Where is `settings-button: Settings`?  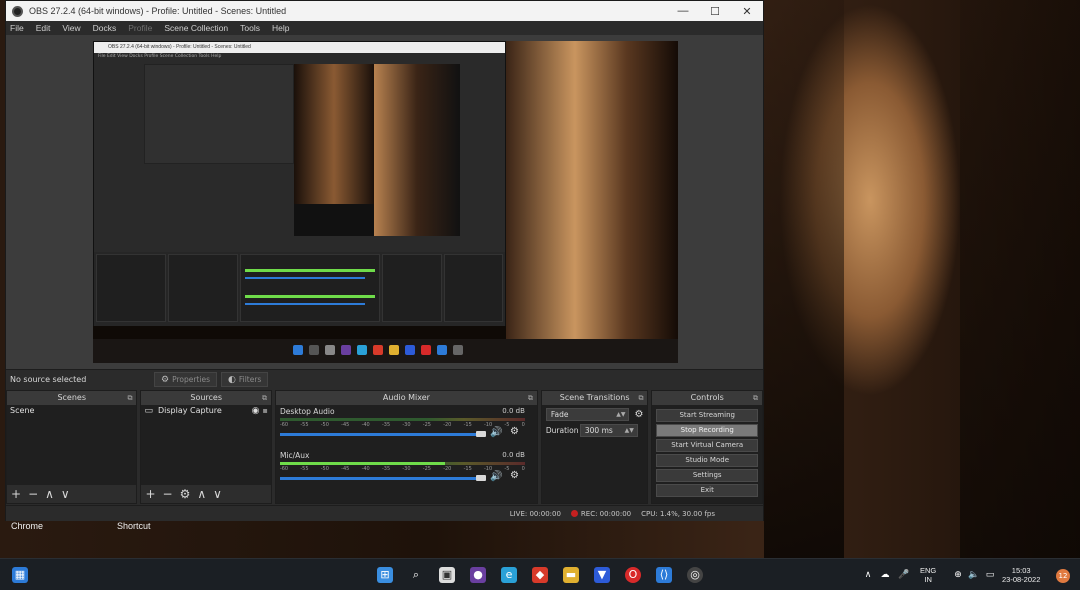 settings-button: Settings is located at coordinates (707, 475).